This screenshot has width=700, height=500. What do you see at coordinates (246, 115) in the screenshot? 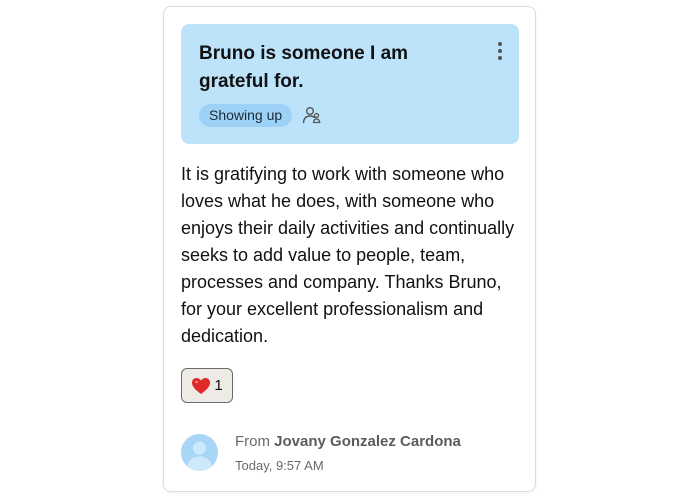
I see `value-tag: Showing up` at bounding box center [246, 115].